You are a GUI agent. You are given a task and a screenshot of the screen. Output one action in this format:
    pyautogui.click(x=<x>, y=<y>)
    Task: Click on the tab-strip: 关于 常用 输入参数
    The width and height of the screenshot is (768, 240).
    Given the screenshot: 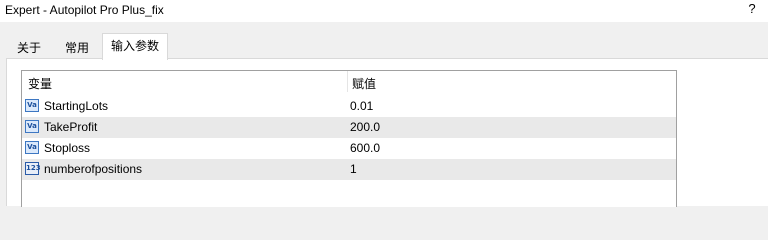 What is the action you would take?
    pyautogui.click(x=384, y=46)
    